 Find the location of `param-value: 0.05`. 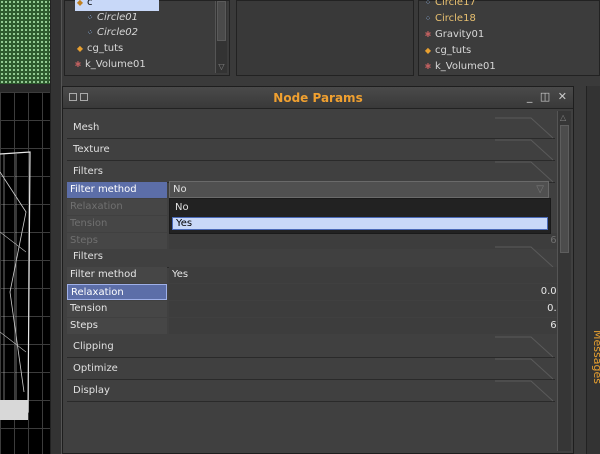

param-value: 0.05 is located at coordinates (368, 292).